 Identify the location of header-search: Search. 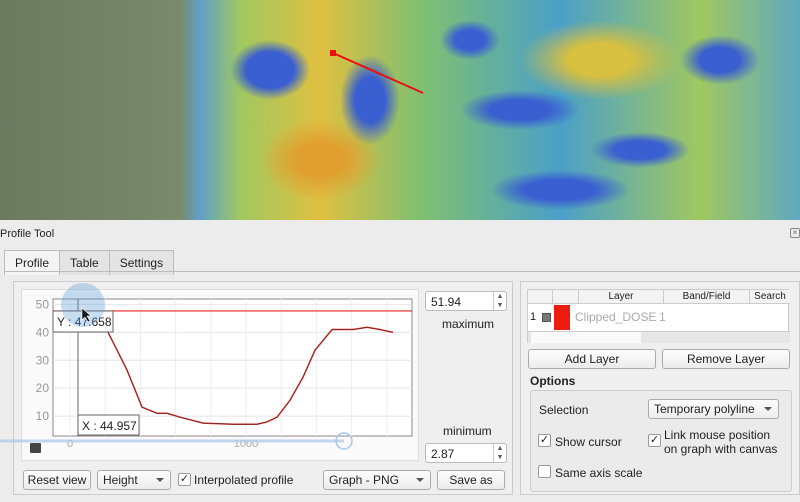
(770, 297).